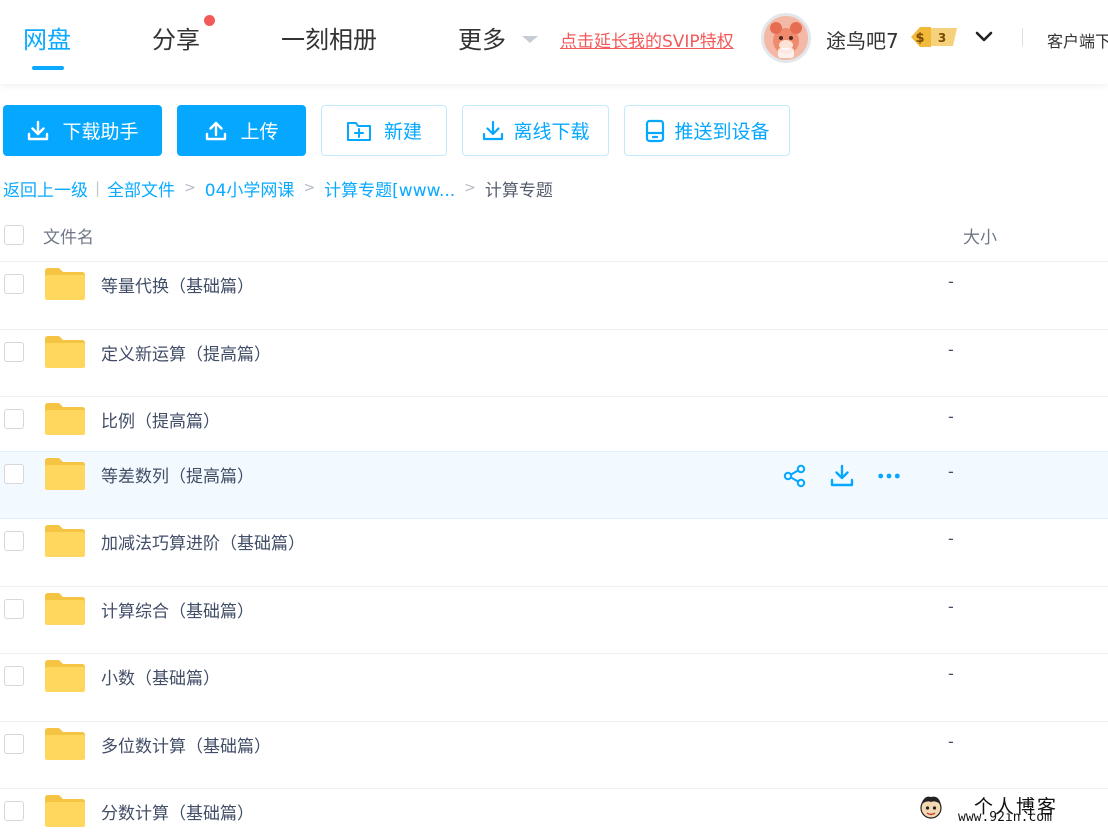 Image resolution: width=1108 pixels, height=832 pixels. What do you see at coordinates (551, 132) in the screenshot?
I see `offline-download-label: 离线下载` at bounding box center [551, 132].